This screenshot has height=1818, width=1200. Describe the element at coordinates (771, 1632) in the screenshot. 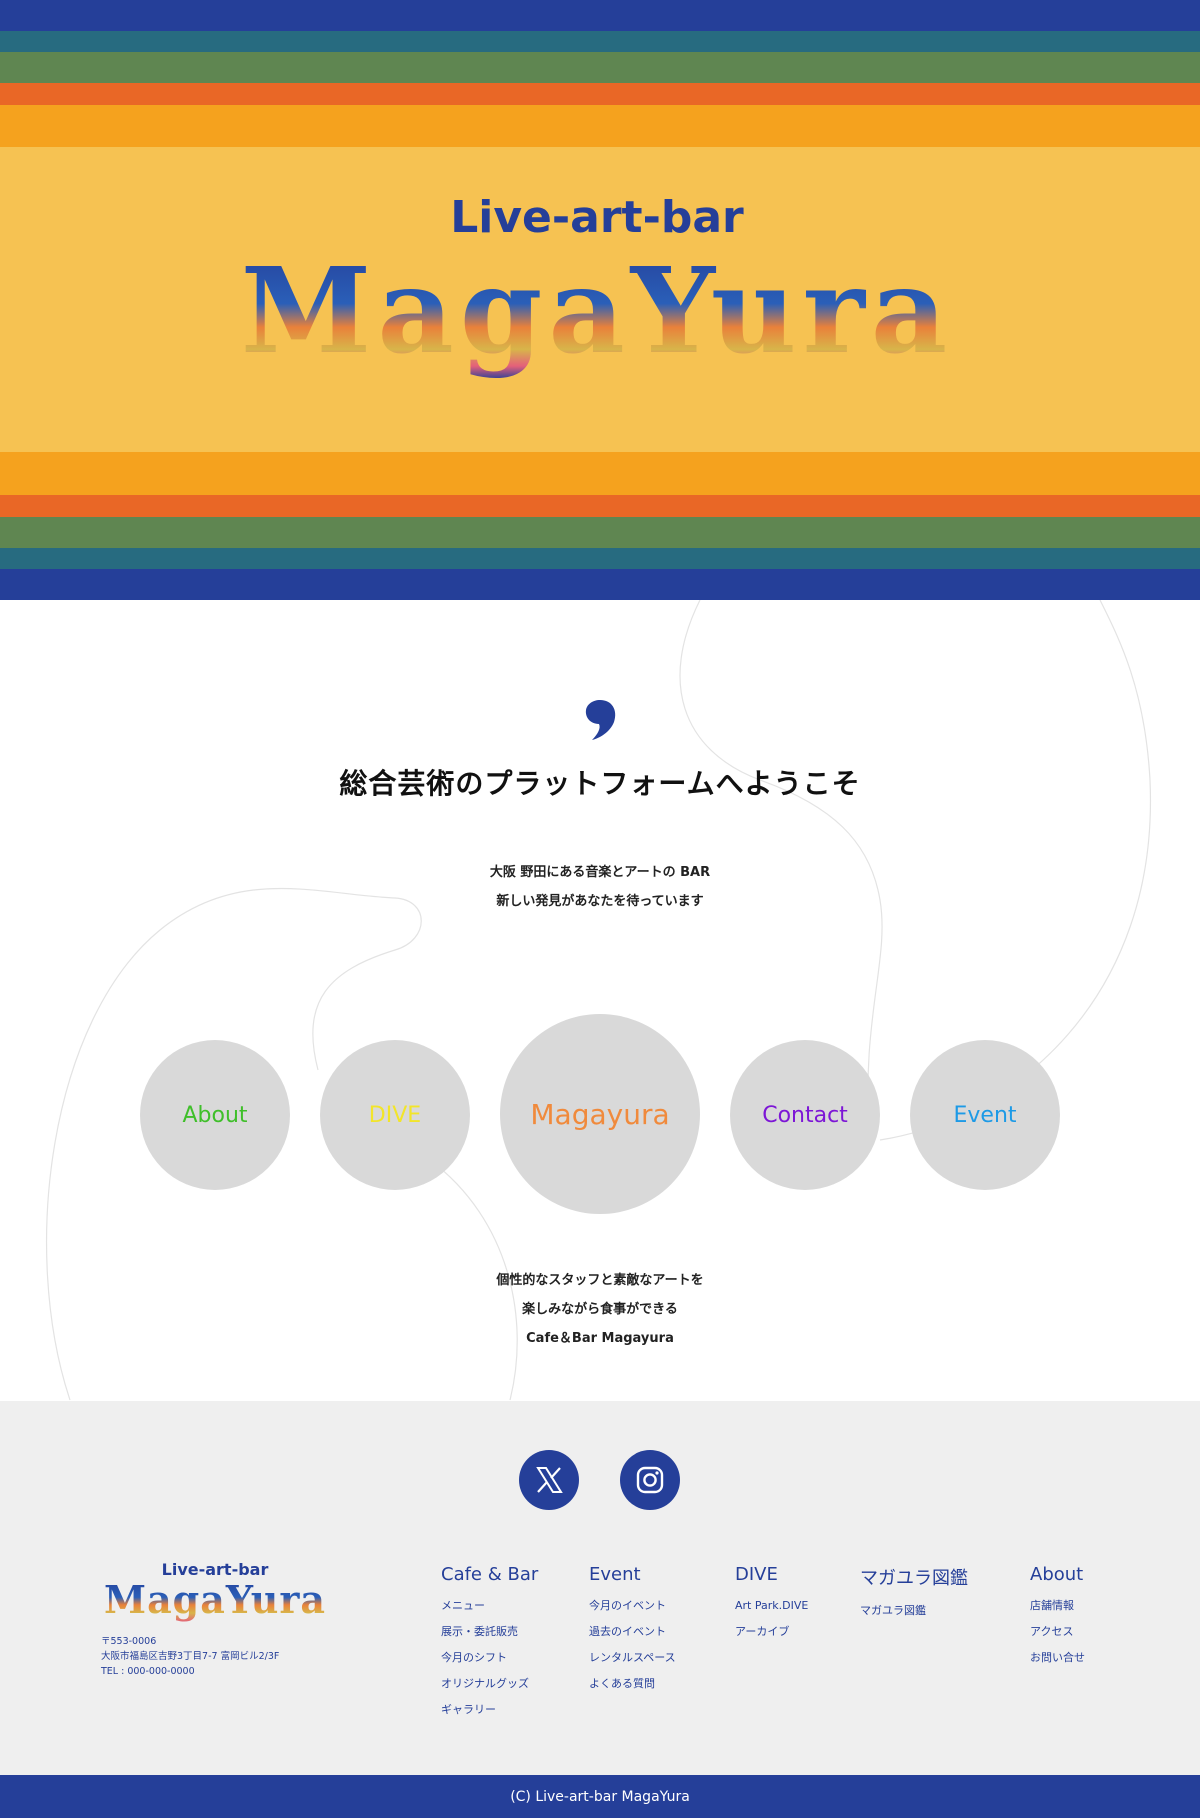

I see `footer-link: アーカイブ` at that location.